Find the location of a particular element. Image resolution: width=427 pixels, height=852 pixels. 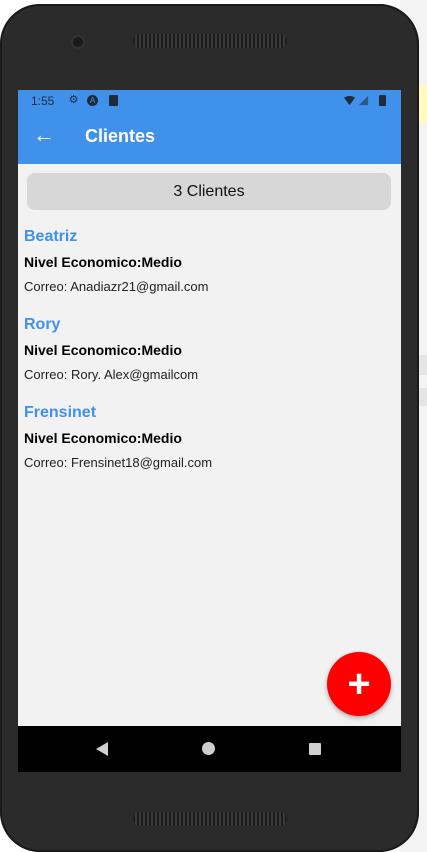

system-navigation-bar is located at coordinates (209, 749).